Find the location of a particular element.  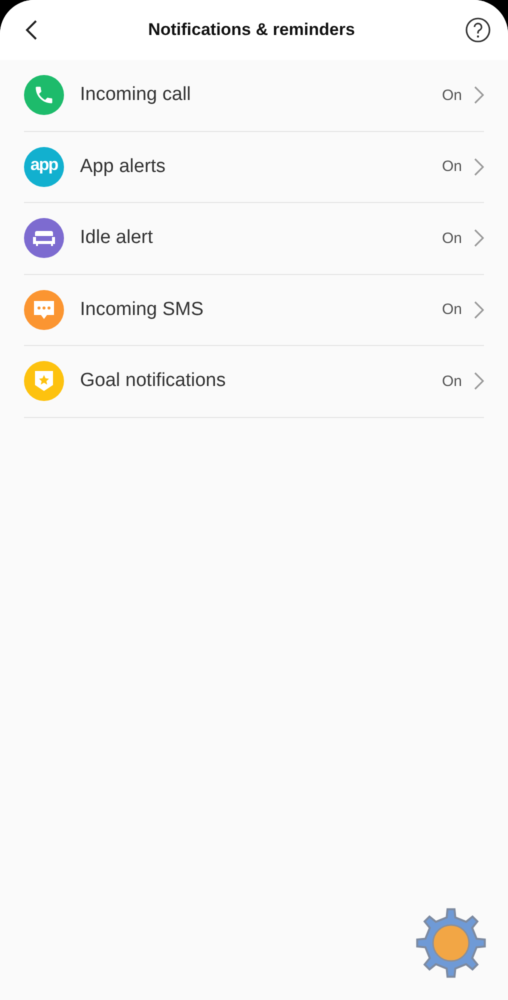

settings-row: Incoming SMS On is located at coordinates (254, 310).